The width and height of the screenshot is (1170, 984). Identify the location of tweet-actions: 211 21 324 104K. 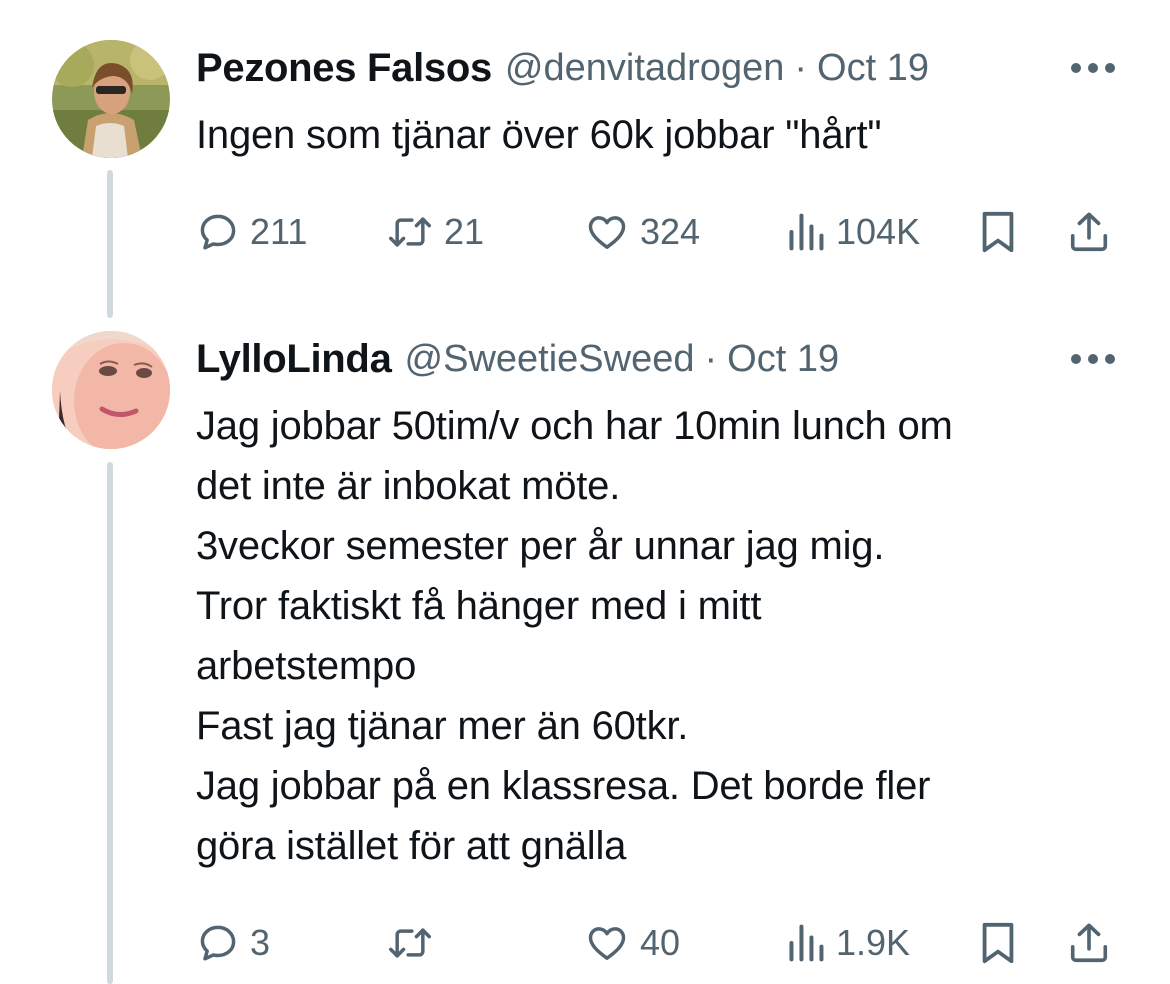
(683, 232).